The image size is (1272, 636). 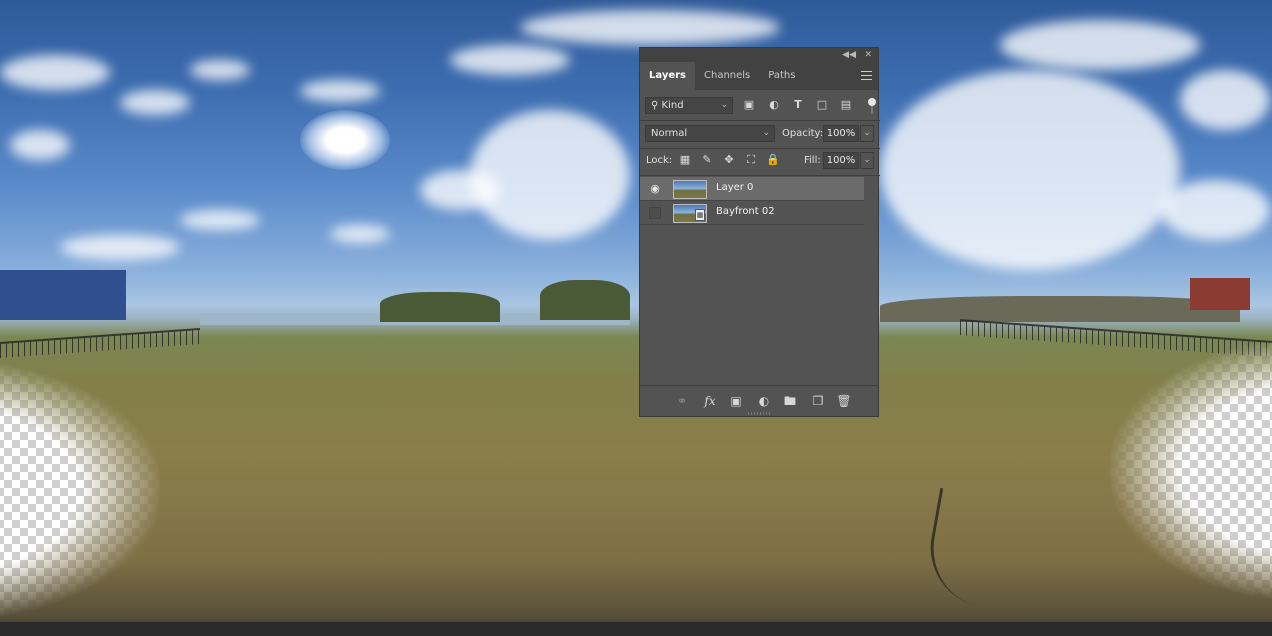 What do you see at coordinates (822, 105) in the screenshot?
I see `shape-filter-icon: □` at bounding box center [822, 105].